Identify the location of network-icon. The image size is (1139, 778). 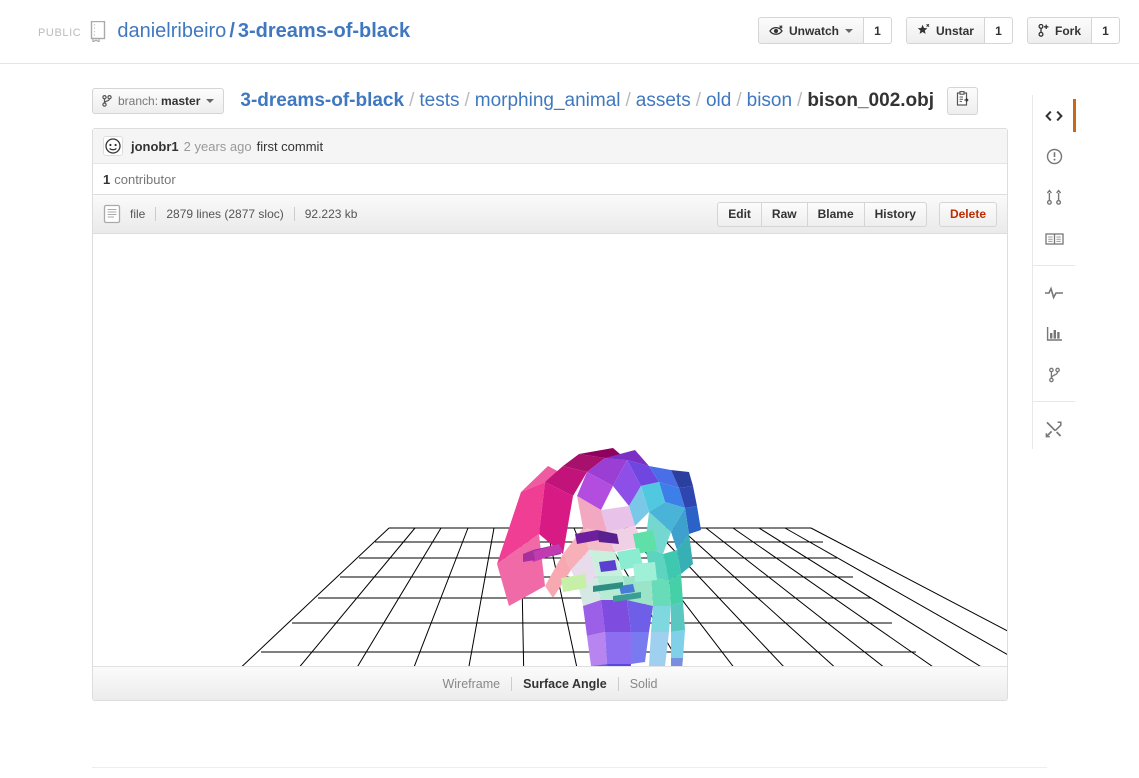
(1054, 375).